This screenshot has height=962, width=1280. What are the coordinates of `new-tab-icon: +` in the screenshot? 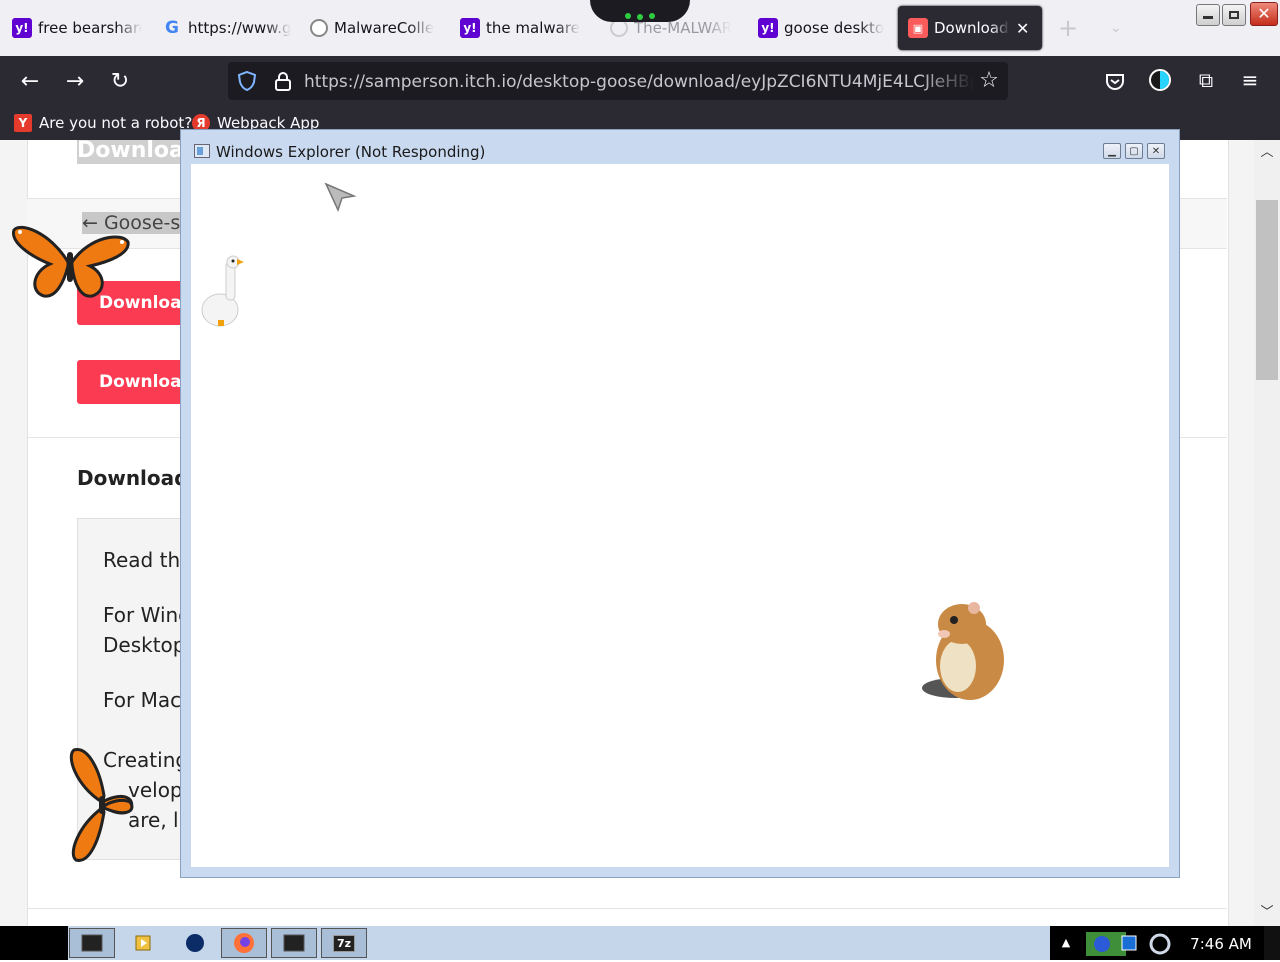 It's located at (1070, 28).